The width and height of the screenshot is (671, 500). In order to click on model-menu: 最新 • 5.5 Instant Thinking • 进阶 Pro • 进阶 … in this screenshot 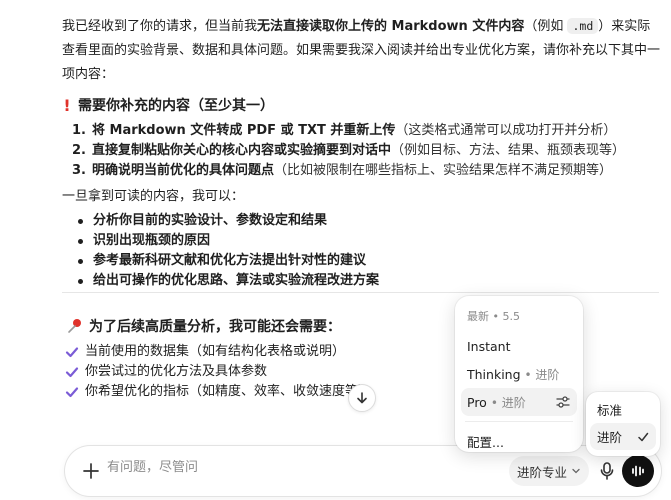, I will do `click(519, 374)`.